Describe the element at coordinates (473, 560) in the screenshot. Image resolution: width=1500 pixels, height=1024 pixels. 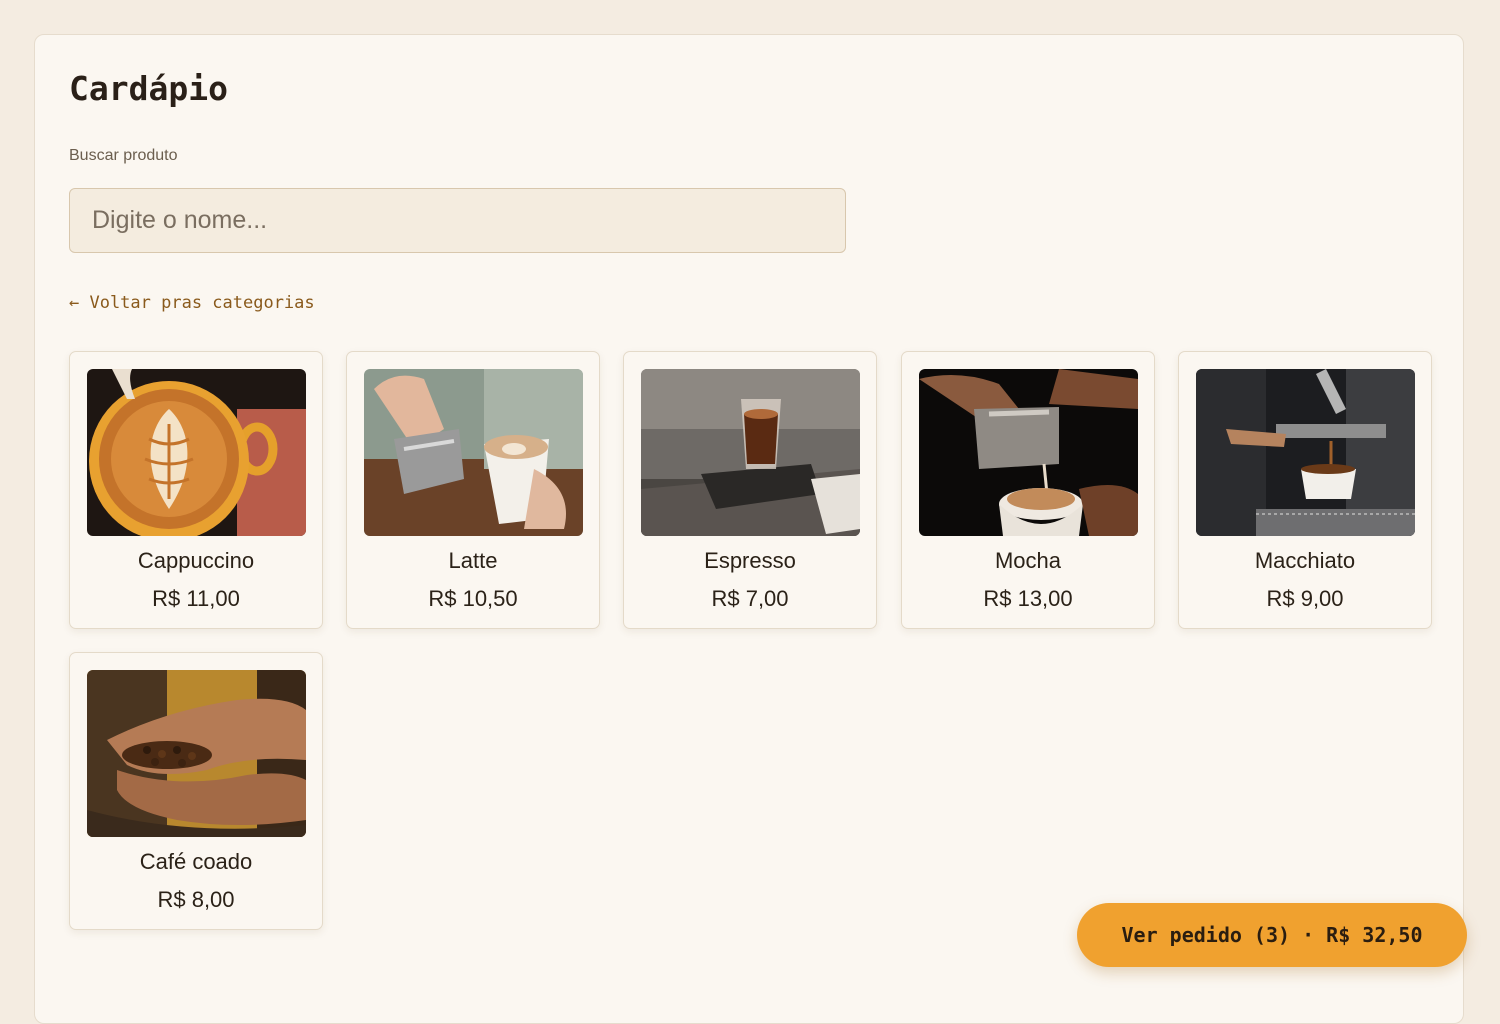
I see `product-name: Latte` at that location.